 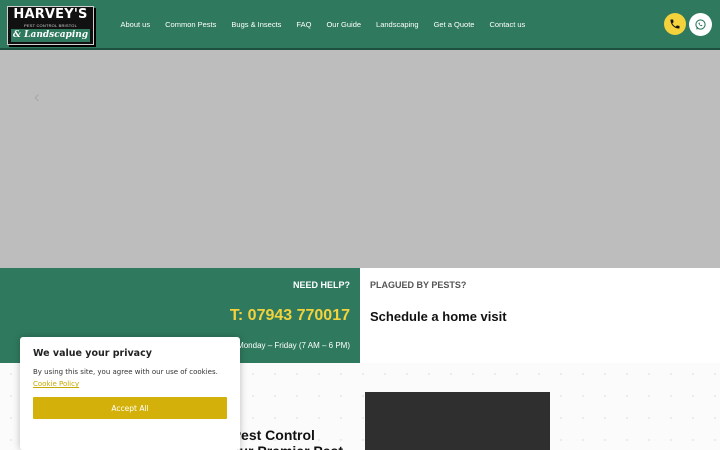 I want to click on nav-item-get-a-quote: Get a Quote, so click(x=454, y=24).